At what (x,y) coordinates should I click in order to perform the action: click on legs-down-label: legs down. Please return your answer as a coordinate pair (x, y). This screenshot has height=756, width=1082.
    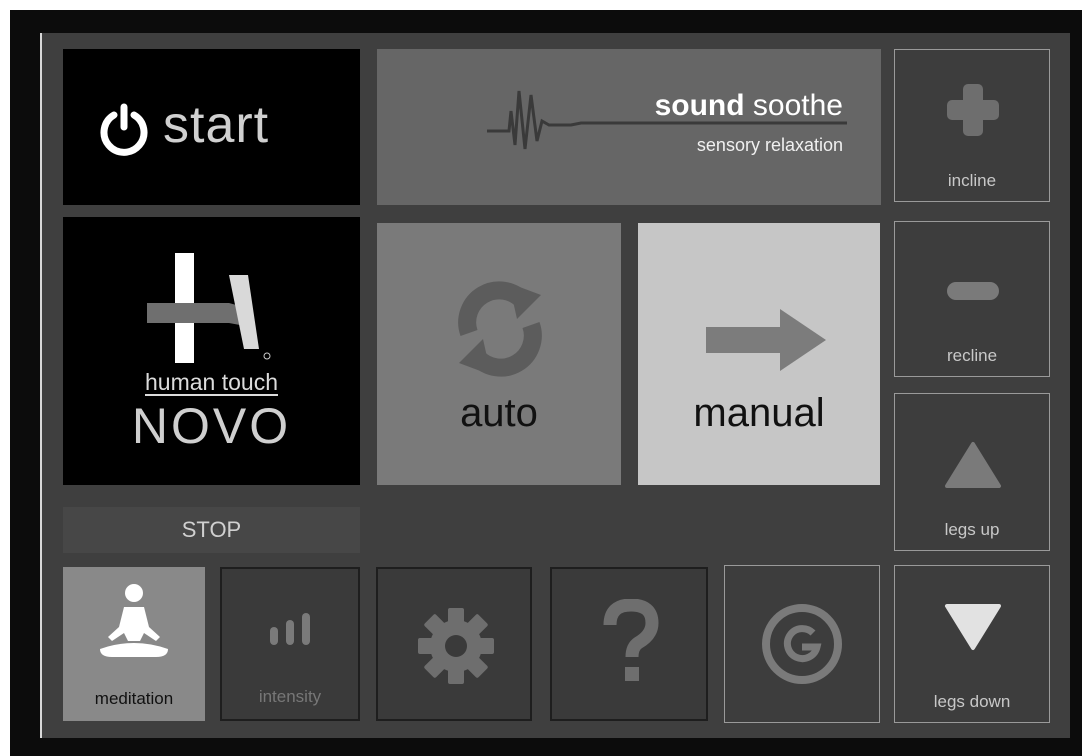
    Looking at the image, I should click on (972, 701).